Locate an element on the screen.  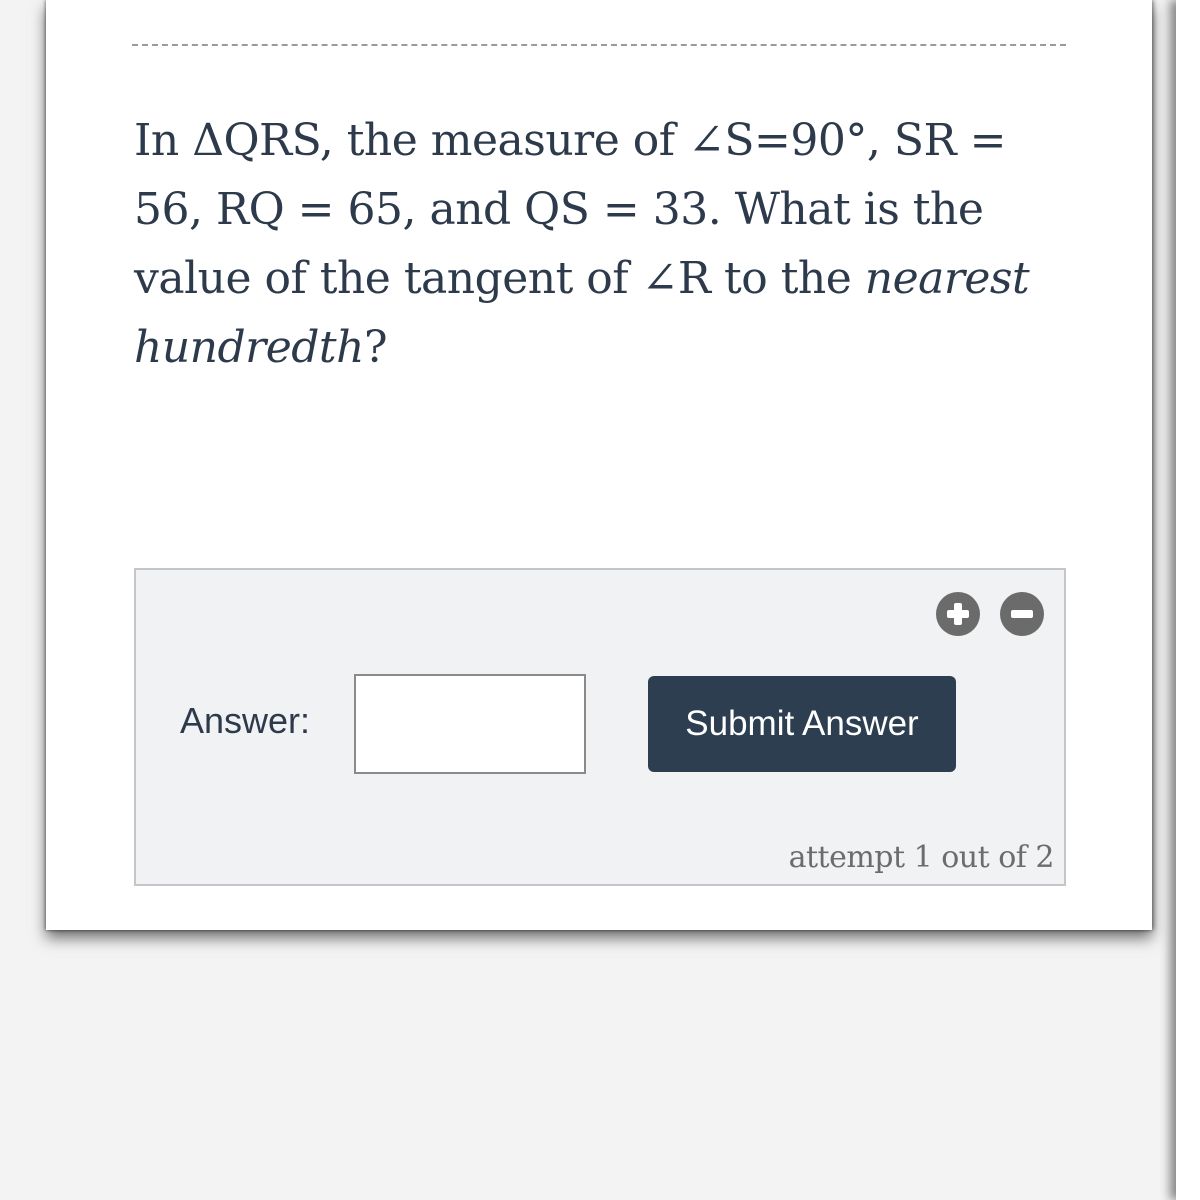
window-edge is located at coordinates (1188, 600).